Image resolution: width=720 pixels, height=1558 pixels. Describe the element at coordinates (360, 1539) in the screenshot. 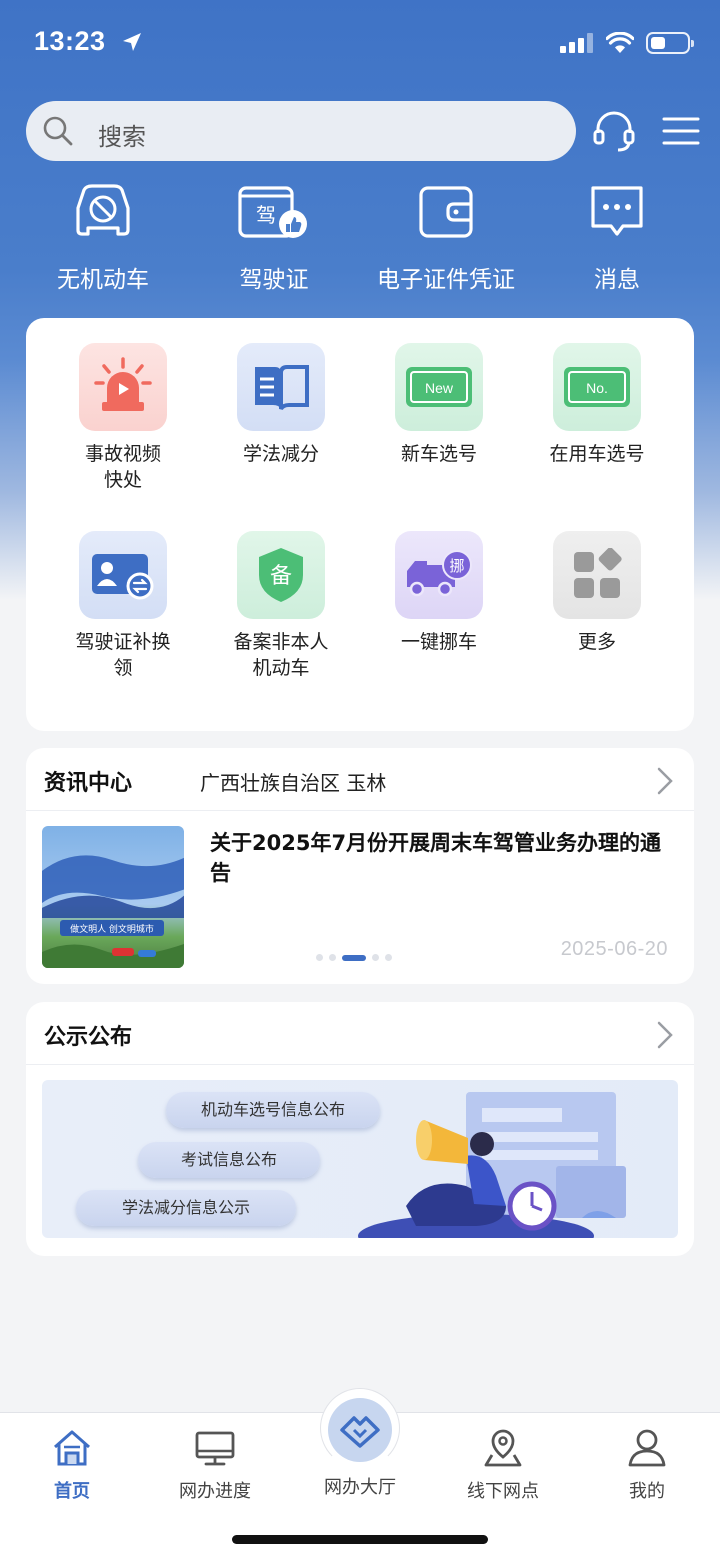

I see `home-indicator` at that location.